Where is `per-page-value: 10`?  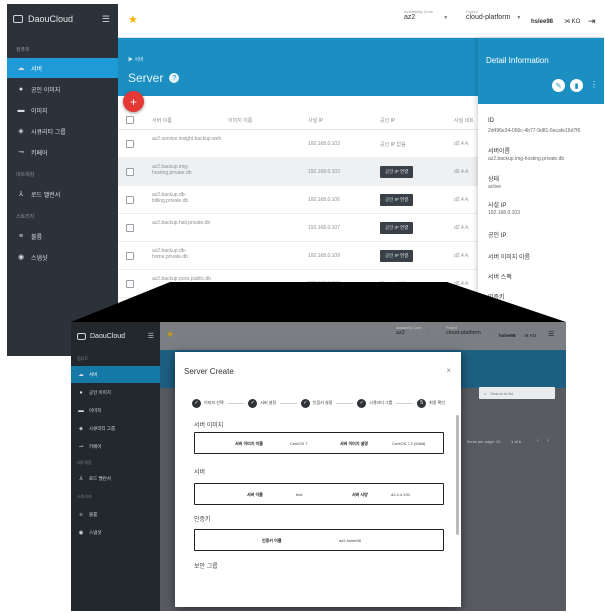 per-page-value: 10 is located at coordinates (498, 441).